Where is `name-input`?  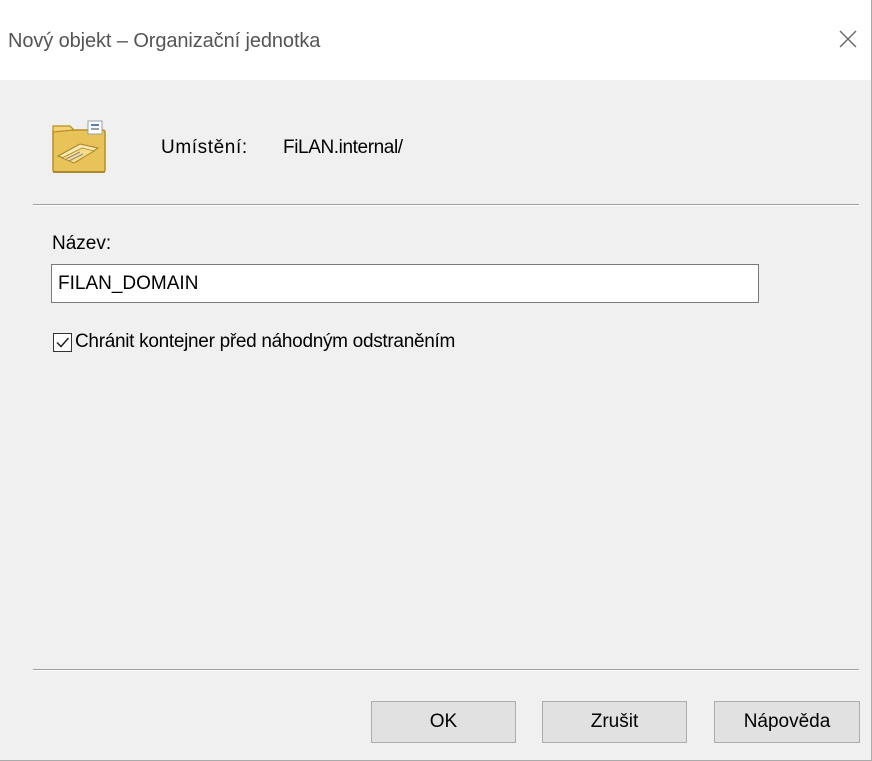
name-input is located at coordinates (405, 283).